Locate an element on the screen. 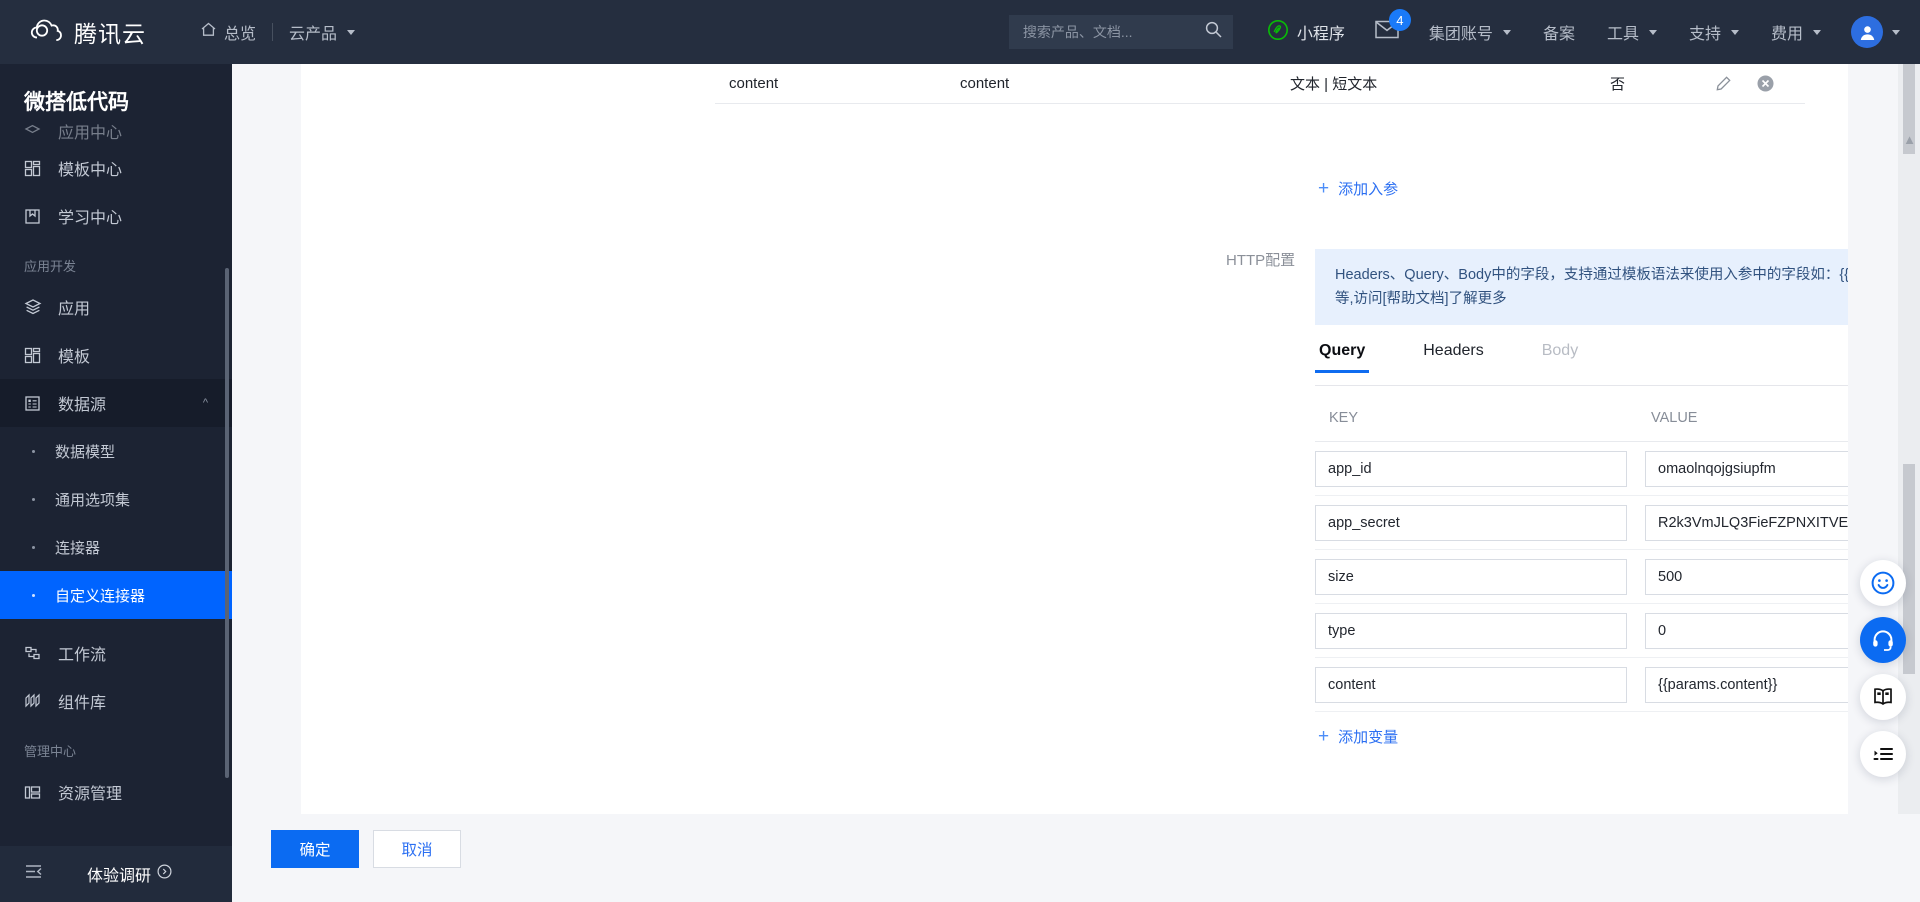 Image resolution: width=1920 pixels, height=902 pixels. query-value-input: {{params.content}} is located at coordinates (1746, 684).